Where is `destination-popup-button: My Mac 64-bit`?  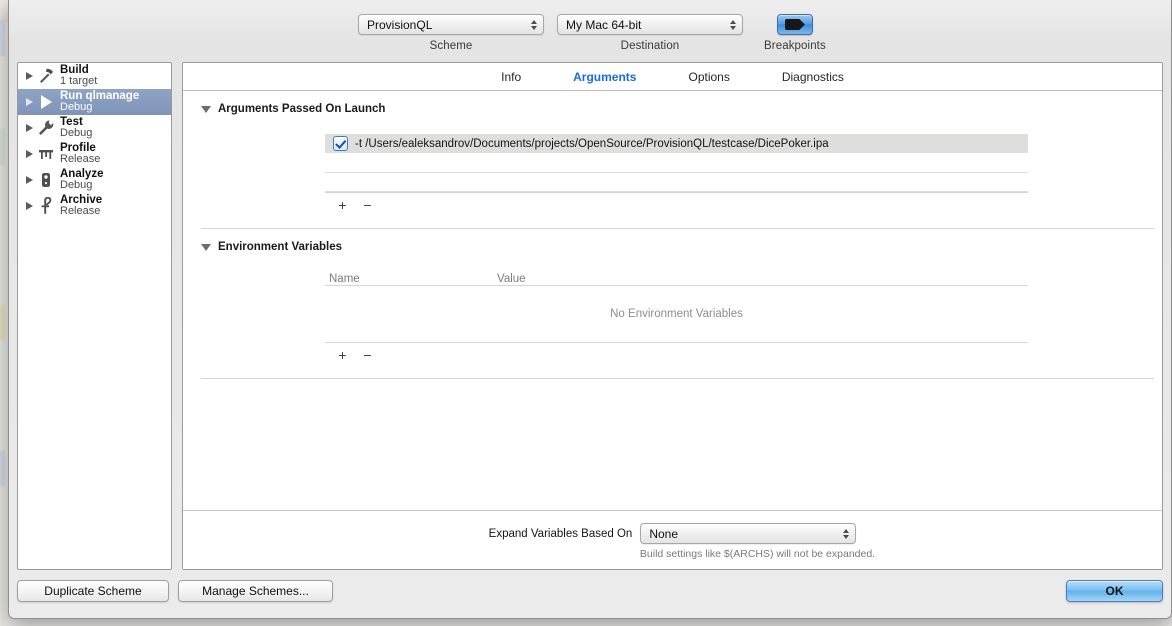 destination-popup-button: My Mac 64-bit is located at coordinates (650, 24).